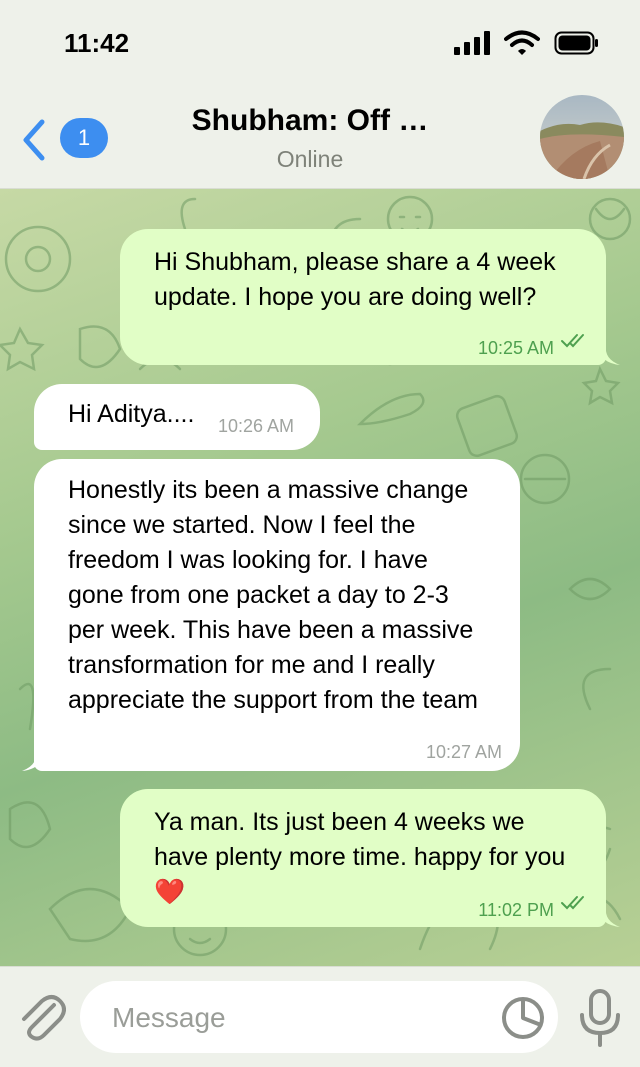  I want to click on status-time: 11:42, so click(97, 43).